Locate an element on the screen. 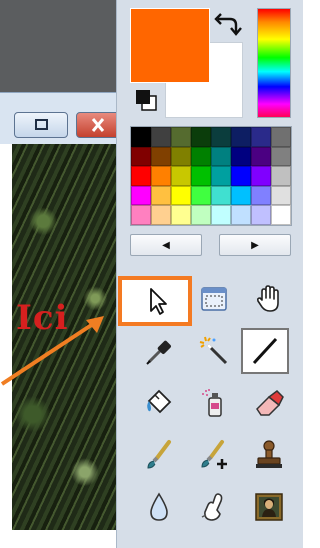  pointer-icon is located at coordinates (158, 301).